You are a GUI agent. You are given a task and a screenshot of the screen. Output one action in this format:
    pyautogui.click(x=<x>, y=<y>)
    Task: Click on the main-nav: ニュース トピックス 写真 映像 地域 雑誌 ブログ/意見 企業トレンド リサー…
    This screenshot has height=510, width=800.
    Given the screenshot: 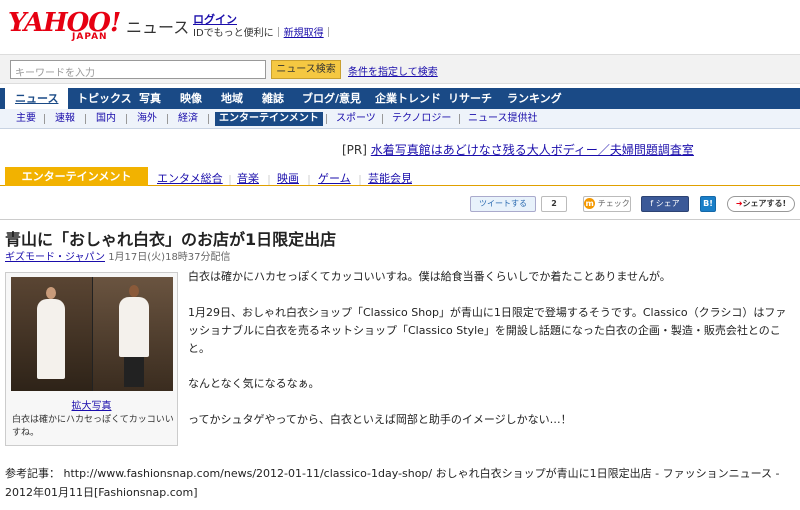 What is the action you would take?
    pyautogui.click(x=400, y=98)
    